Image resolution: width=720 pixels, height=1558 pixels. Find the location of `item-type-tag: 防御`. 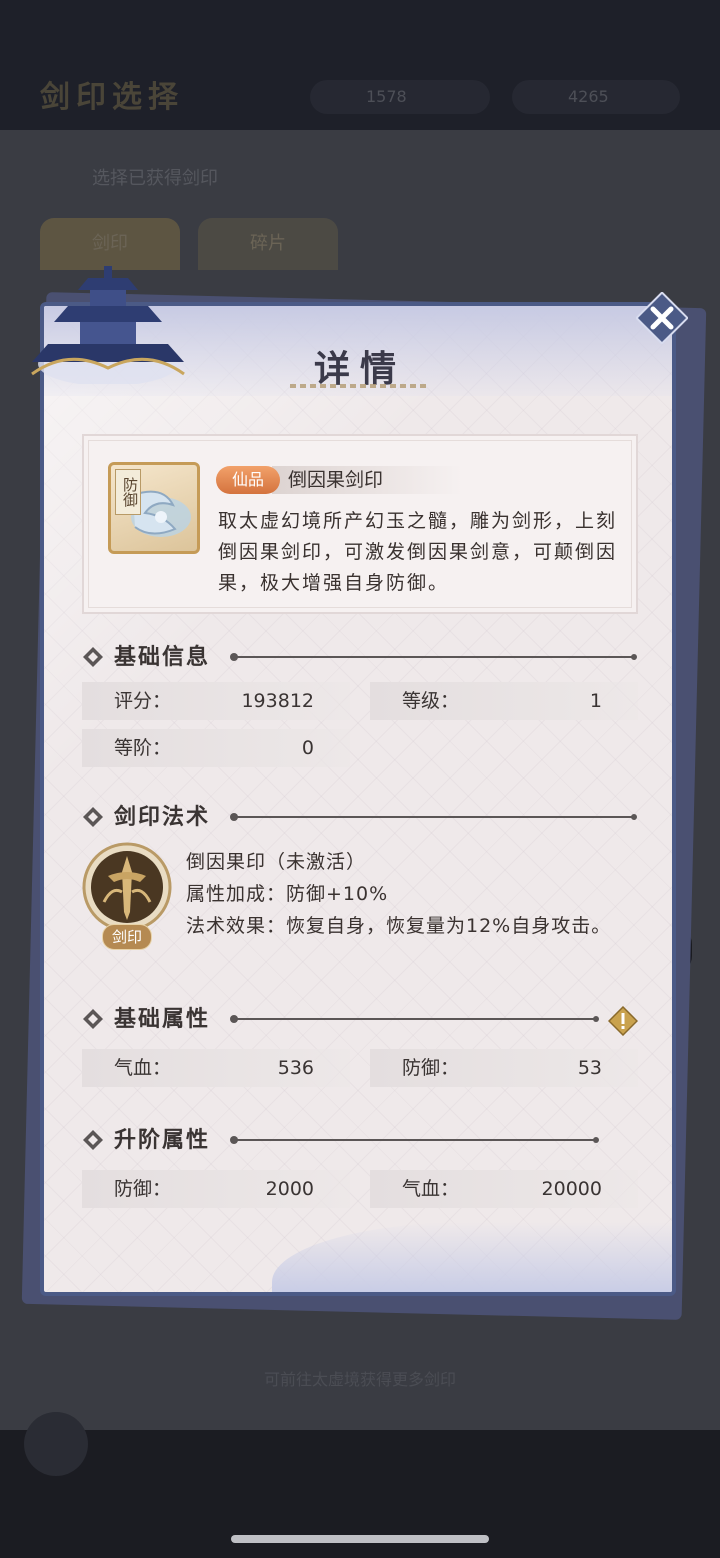

item-type-tag: 防御 is located at coordinates (128, 492).